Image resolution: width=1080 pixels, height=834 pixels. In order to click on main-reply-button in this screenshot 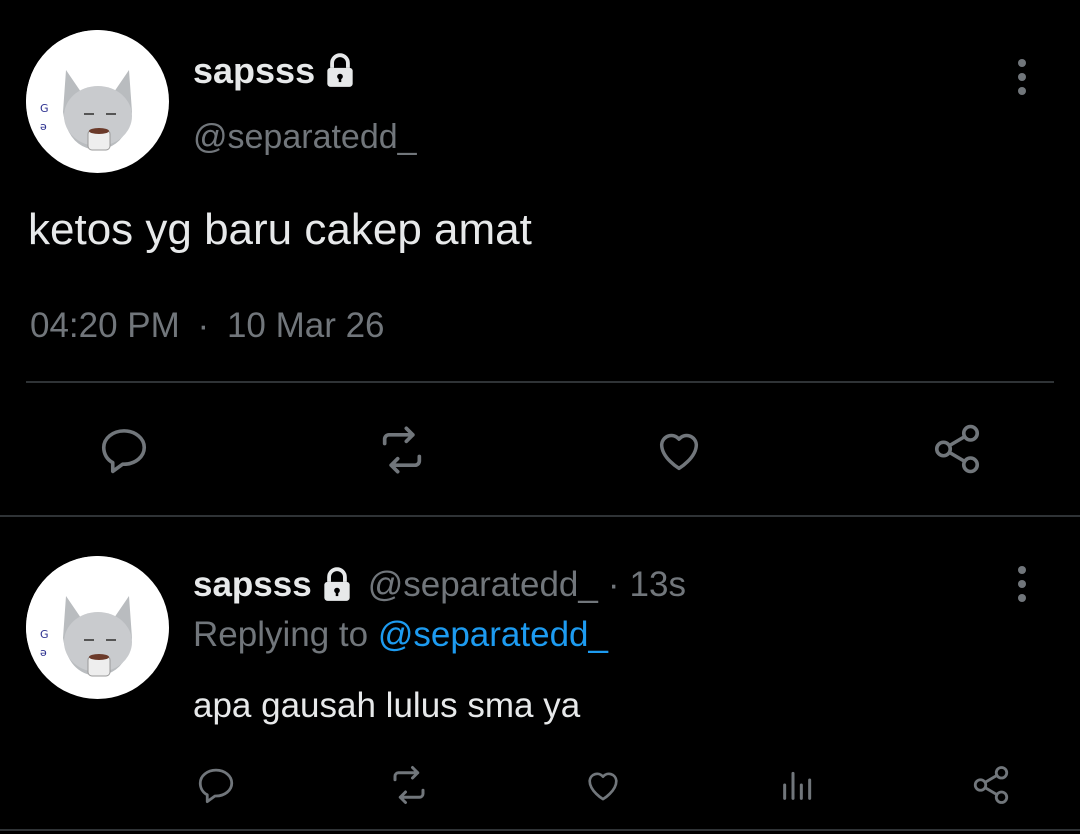, I will do `click(124, 450)`.